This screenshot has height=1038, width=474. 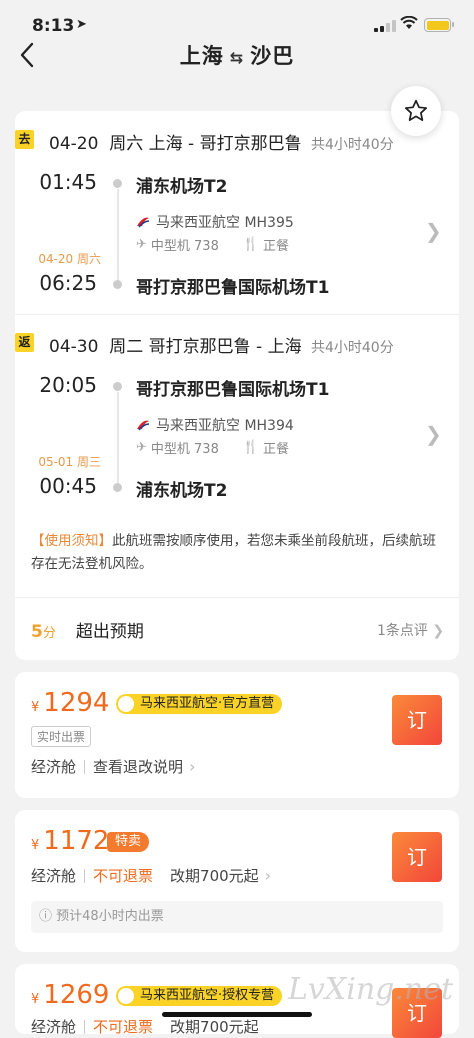 I want to click on favorite-button, so click(x=416, y=111).